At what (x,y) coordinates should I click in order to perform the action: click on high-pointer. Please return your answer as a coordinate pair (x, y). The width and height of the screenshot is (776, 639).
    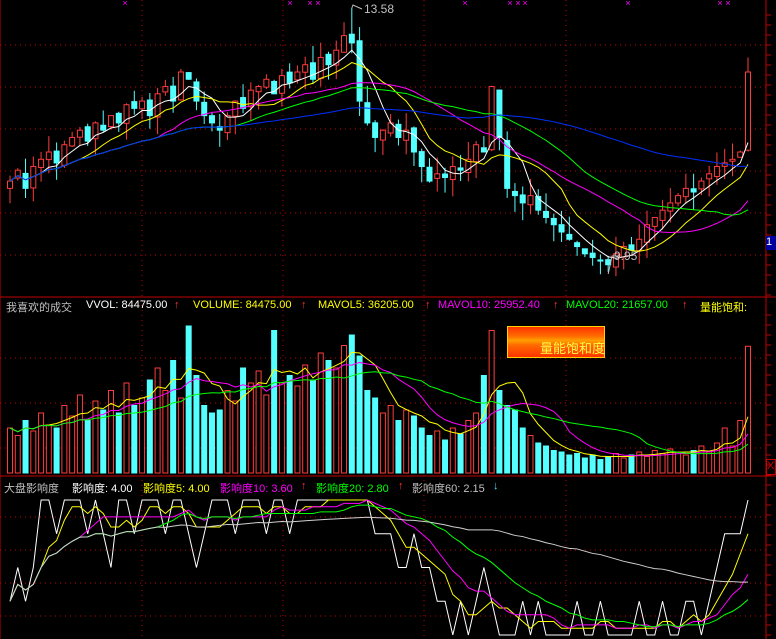
    Looking at the image, I should click on (357, 7).